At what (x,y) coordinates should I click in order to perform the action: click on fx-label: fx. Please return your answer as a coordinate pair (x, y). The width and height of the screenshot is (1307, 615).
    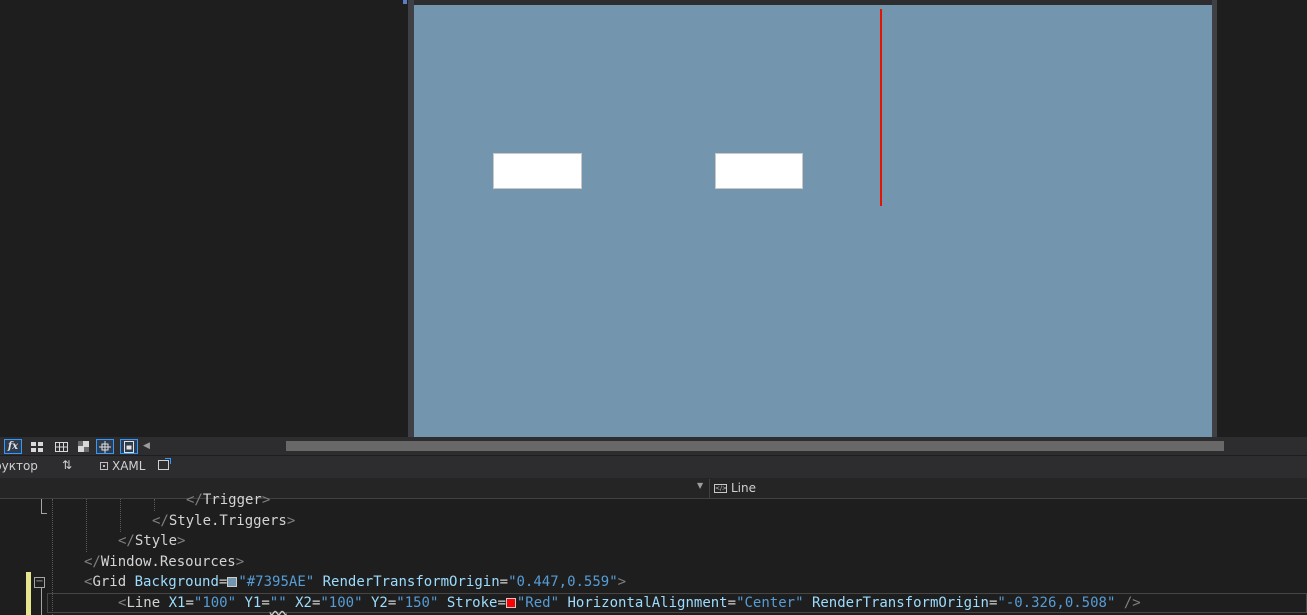
    Looking at the image, I should click on (13, 446).